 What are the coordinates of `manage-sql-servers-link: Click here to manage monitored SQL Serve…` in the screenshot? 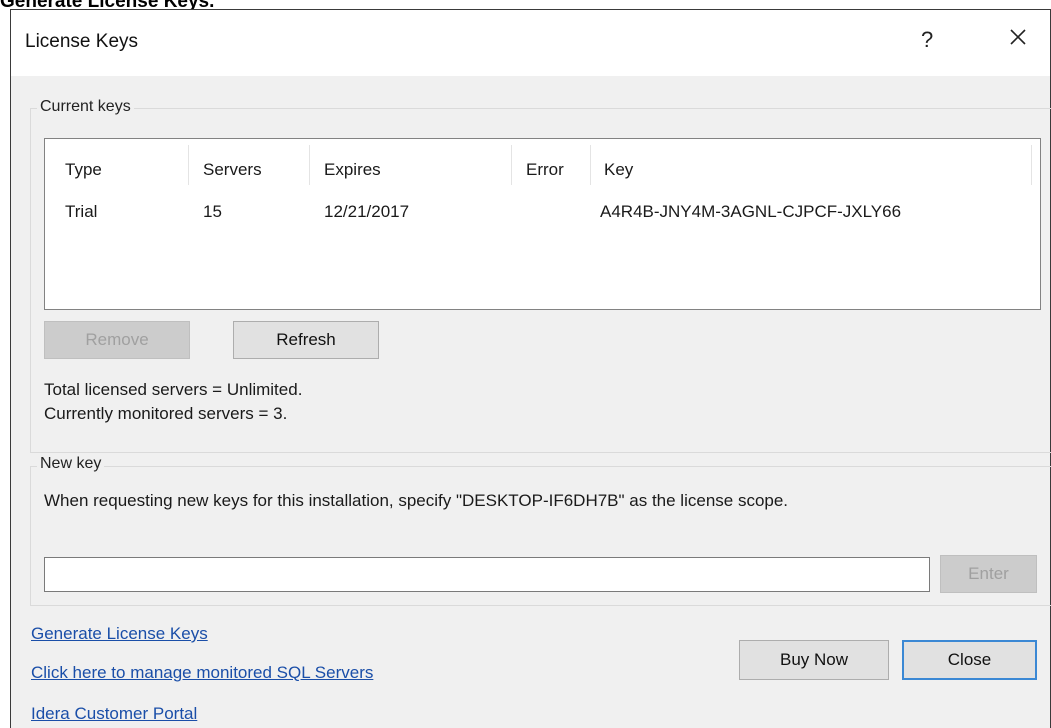 It's located at (202, 673).